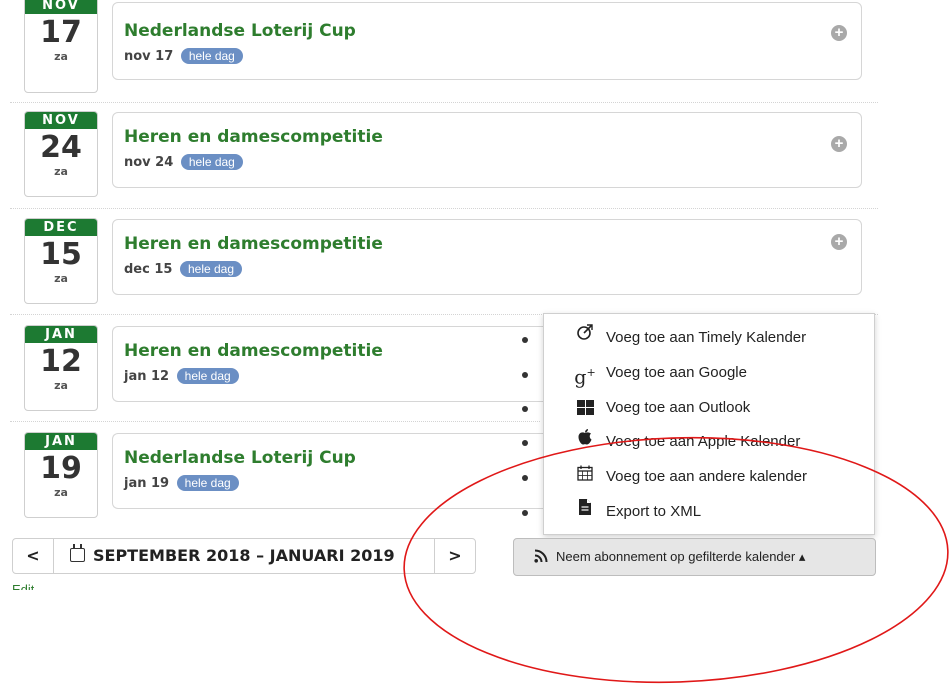  I want to click on date-range-button: SEPTEMBER 2018 – JANUARI 2019, so click(244, 556).